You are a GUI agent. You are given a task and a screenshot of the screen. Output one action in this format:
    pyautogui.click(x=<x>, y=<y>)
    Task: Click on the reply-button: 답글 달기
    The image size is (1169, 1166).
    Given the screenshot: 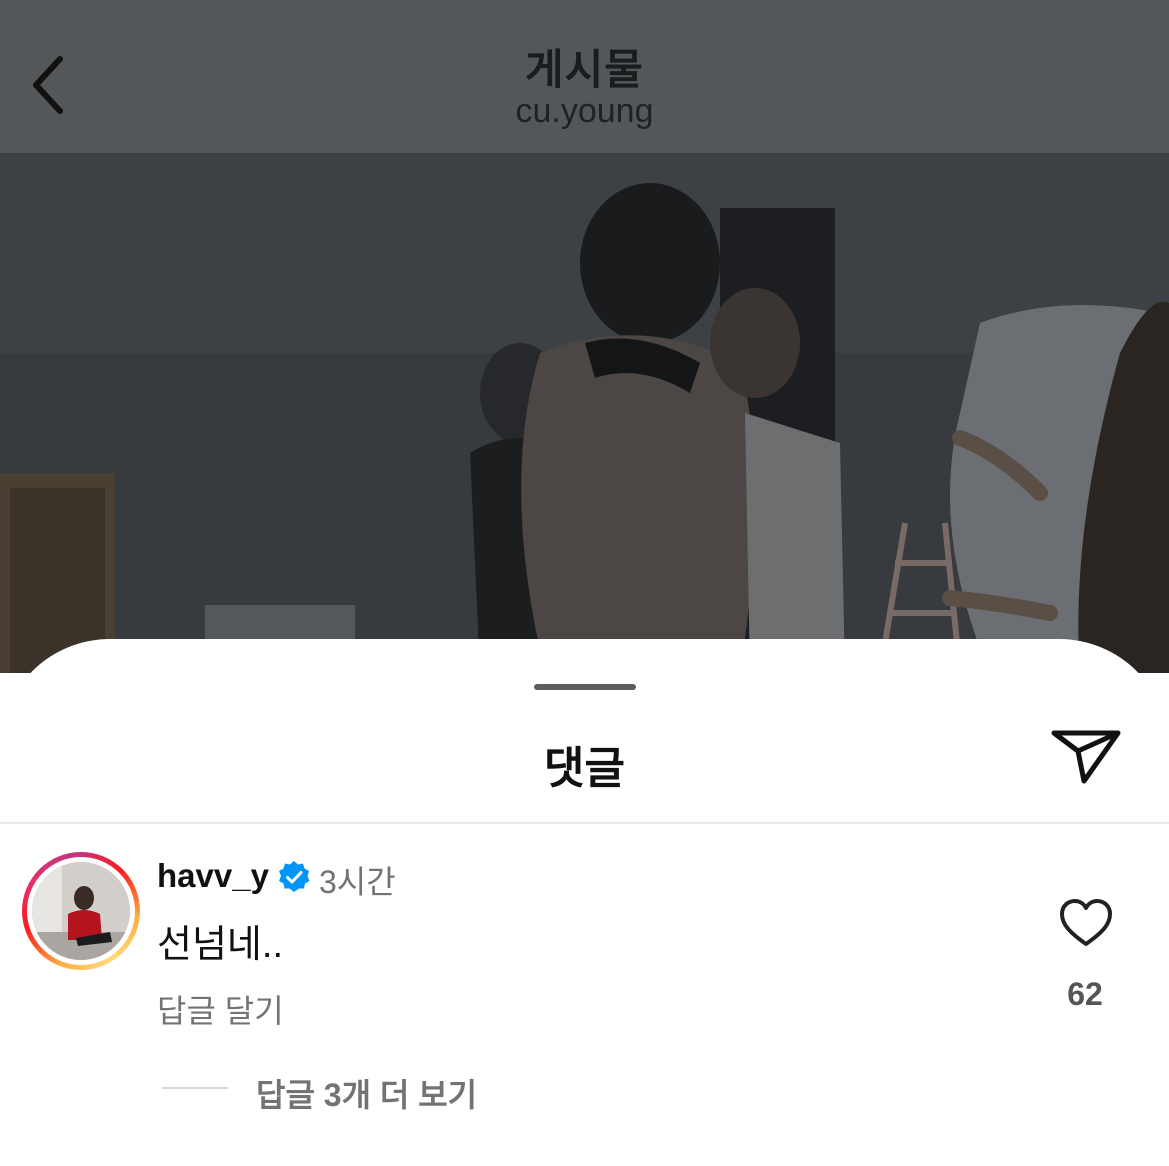 What is the action you would take?
    pyautogui.click(x=220, y=1009)
    